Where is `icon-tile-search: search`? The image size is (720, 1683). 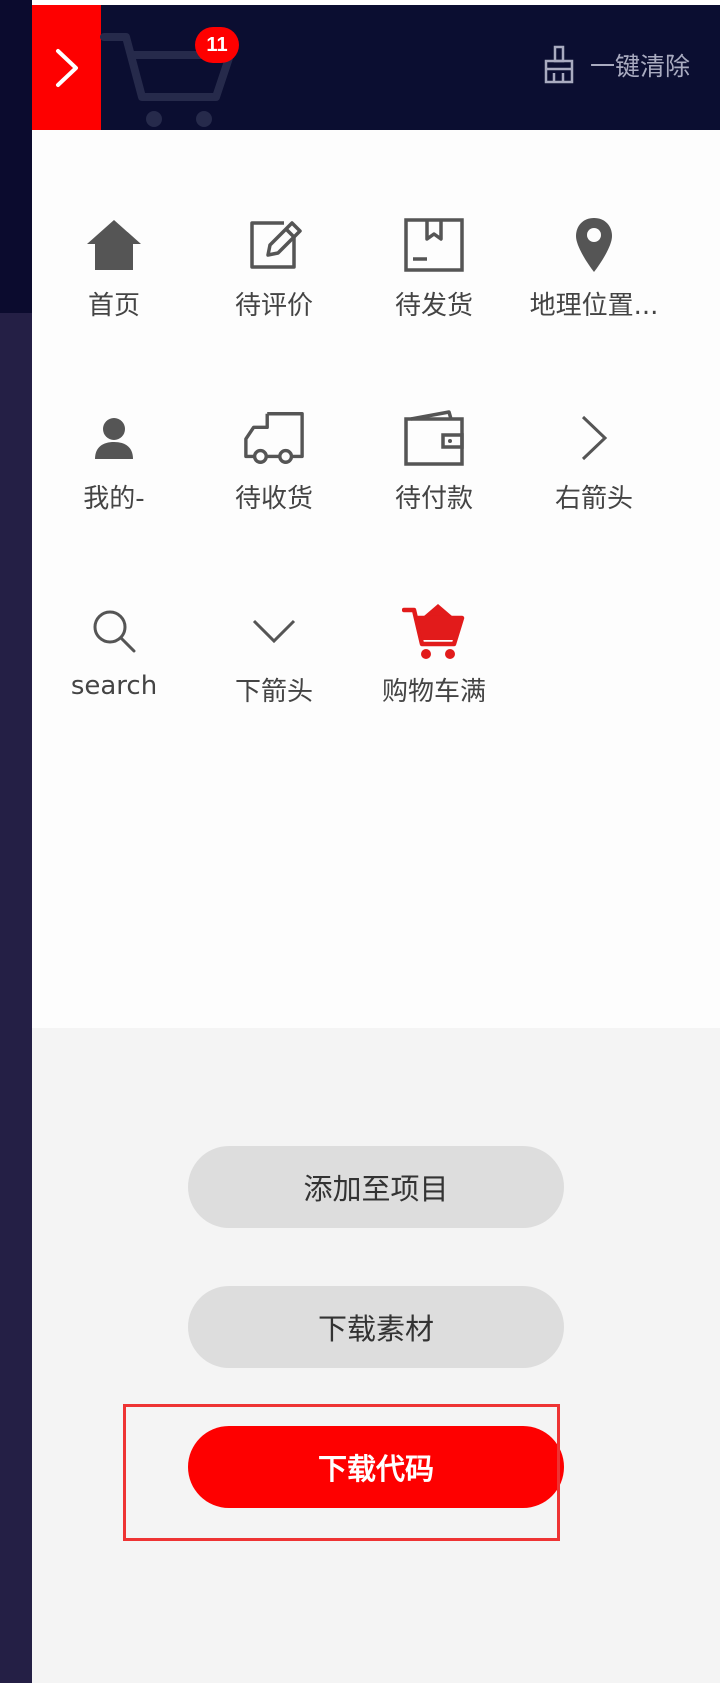 icon-tile-search: search is located at coordinates (114, 656).